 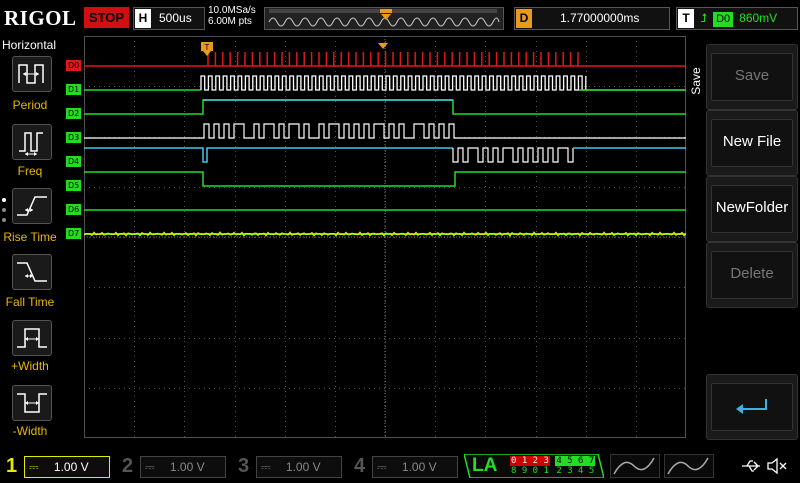 I want to click on memory-wave-icon, so click(x=384, y=18).